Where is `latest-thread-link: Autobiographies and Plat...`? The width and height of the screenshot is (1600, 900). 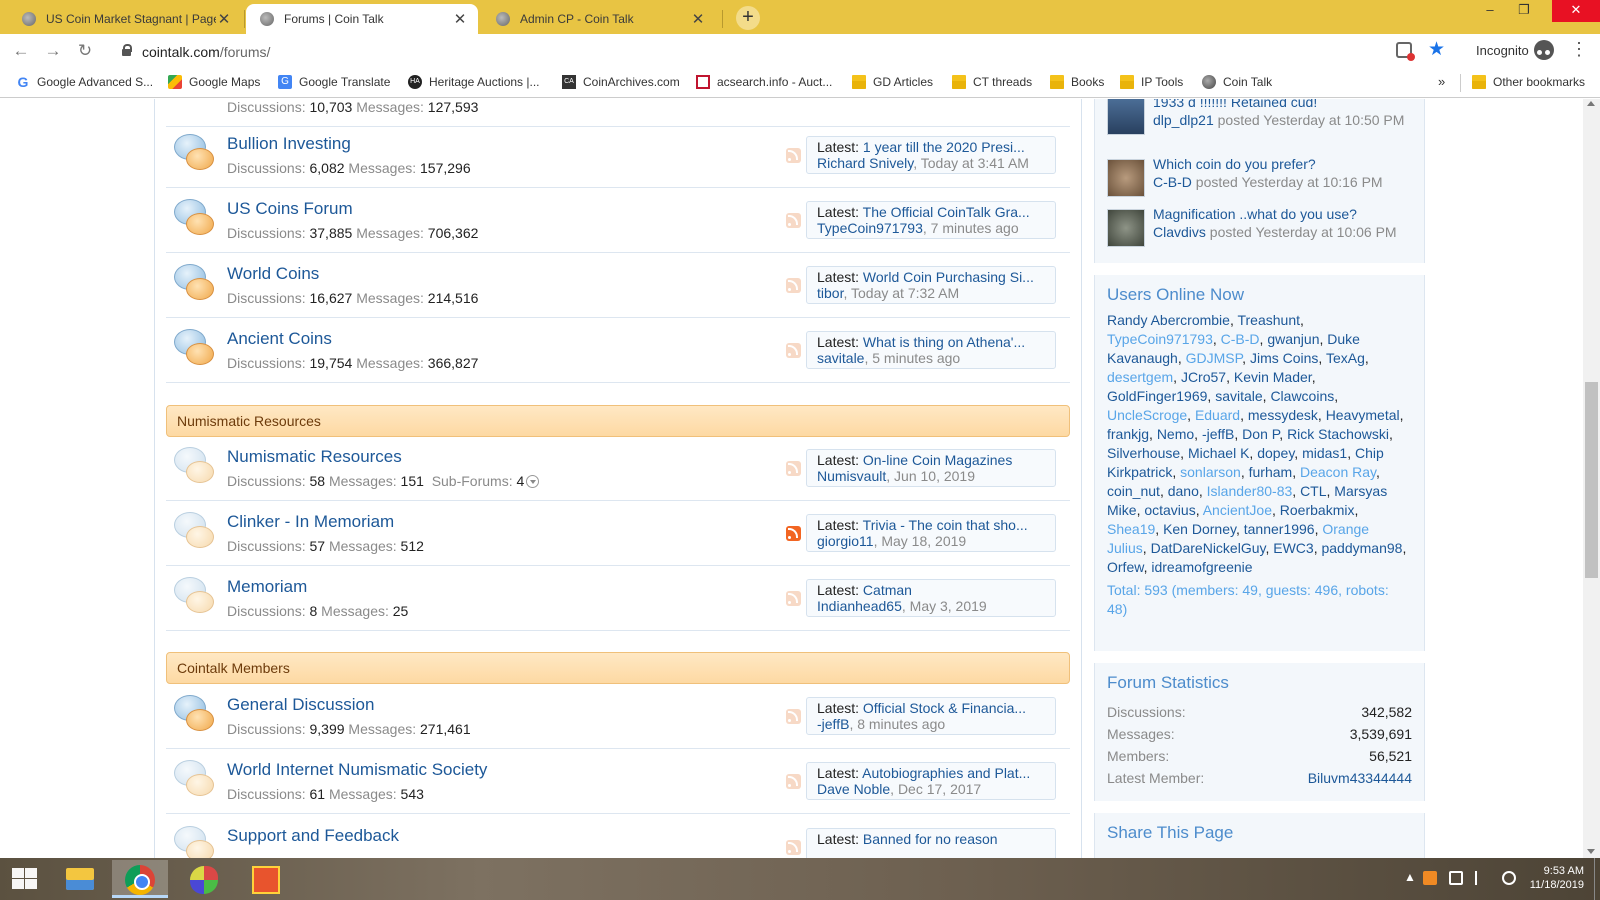
latest-thread-link: Autobiographies and Plat... is located at coordinates (946, 773).